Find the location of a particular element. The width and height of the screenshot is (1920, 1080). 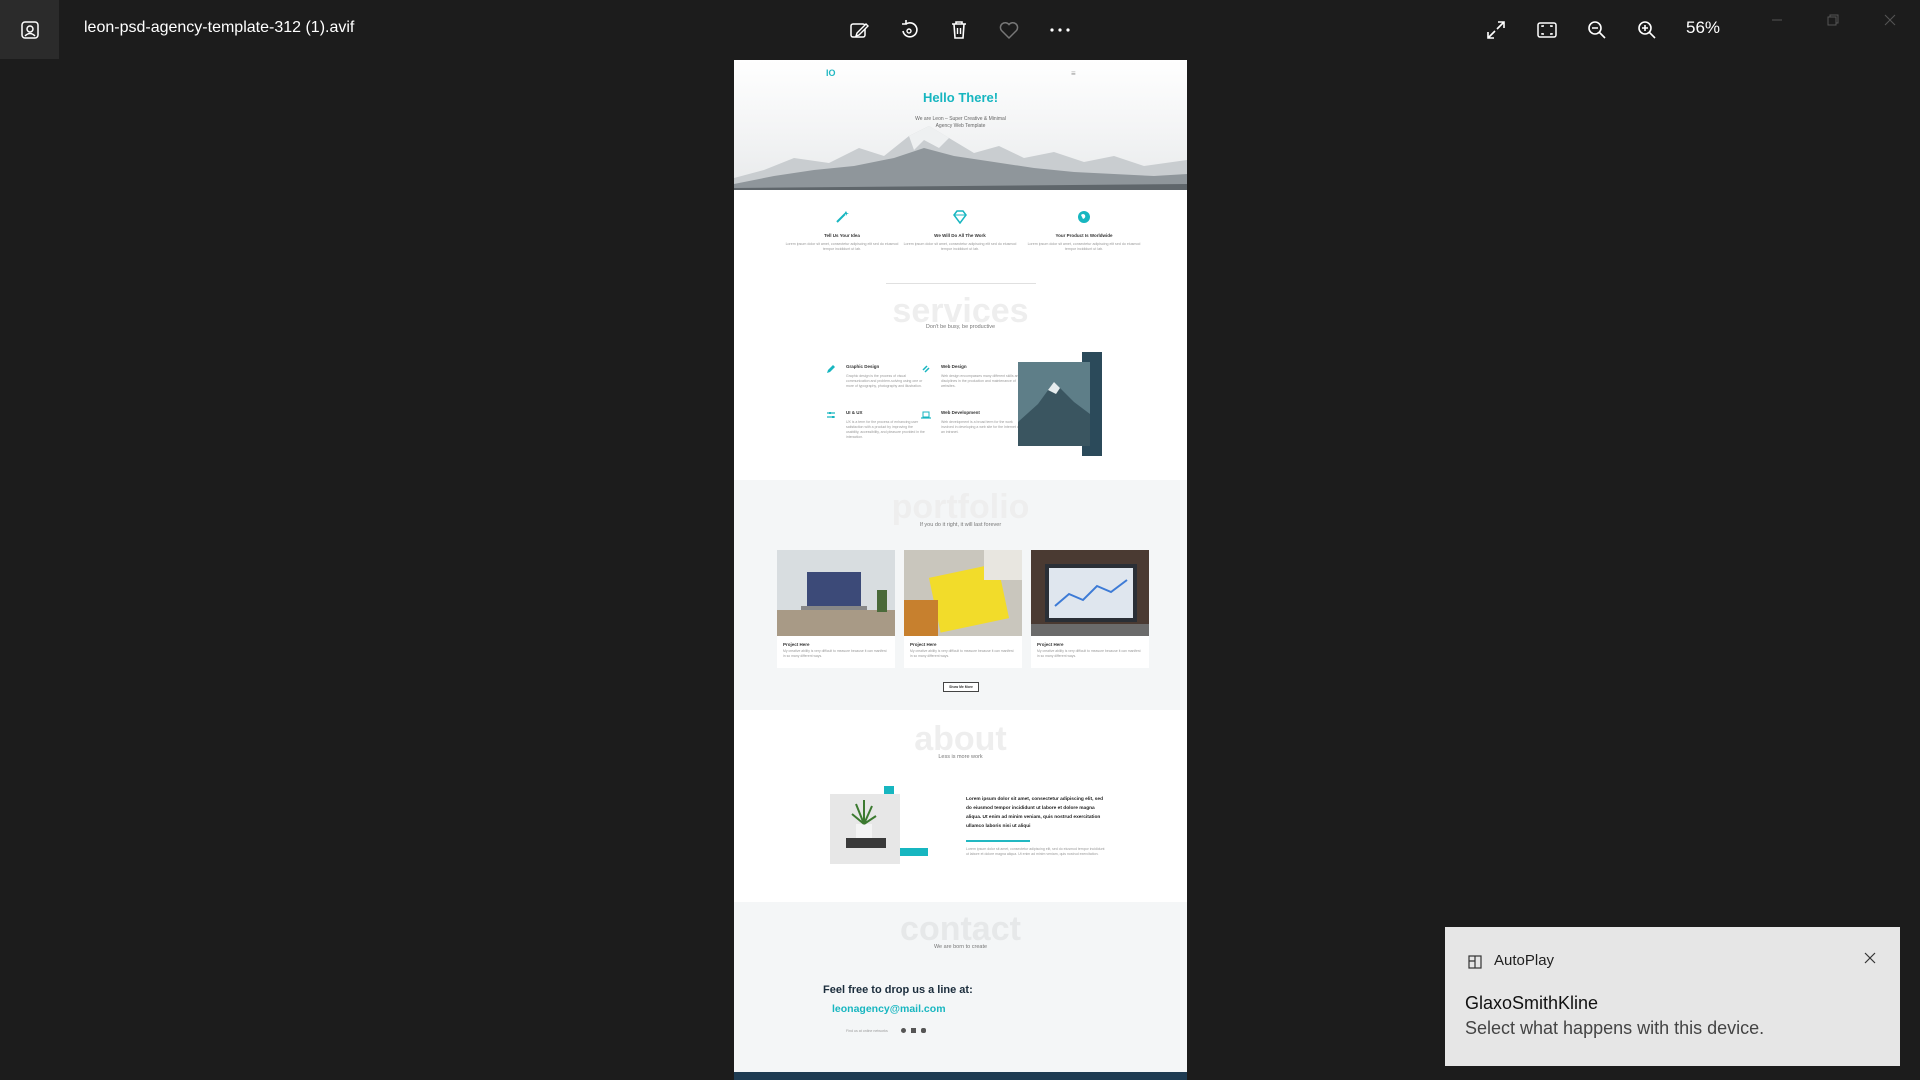

zoom-out-button is located at coordinates (1597, 30).